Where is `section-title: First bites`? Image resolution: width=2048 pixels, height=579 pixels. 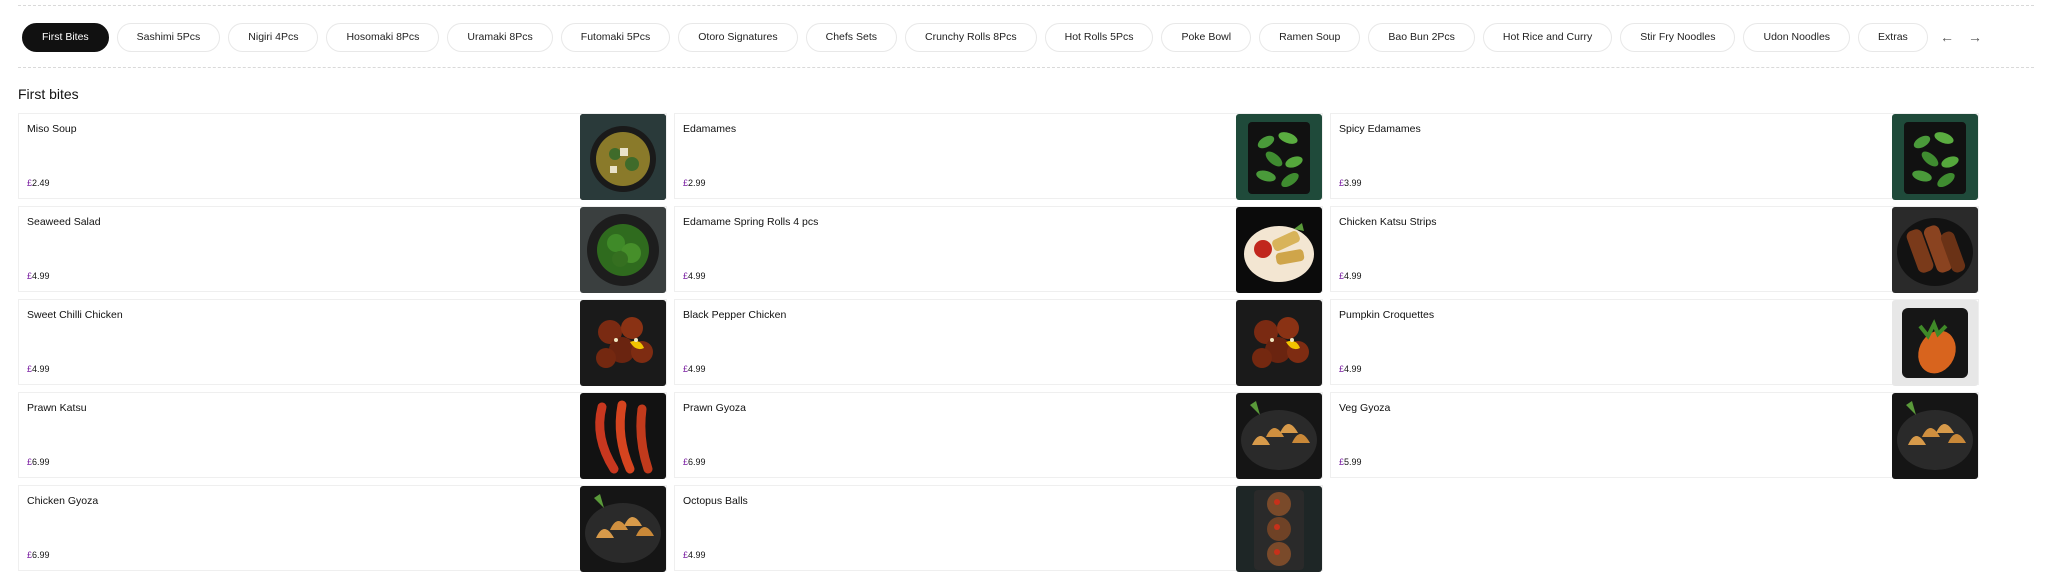 section-title: First bites is located at coordinates (48, 94).